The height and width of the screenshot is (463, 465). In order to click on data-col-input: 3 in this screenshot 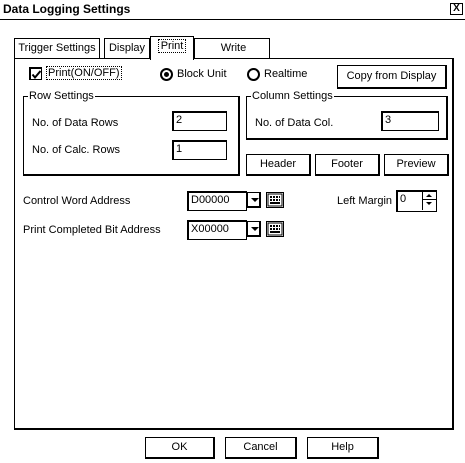, I will do `click(410, 121)`.